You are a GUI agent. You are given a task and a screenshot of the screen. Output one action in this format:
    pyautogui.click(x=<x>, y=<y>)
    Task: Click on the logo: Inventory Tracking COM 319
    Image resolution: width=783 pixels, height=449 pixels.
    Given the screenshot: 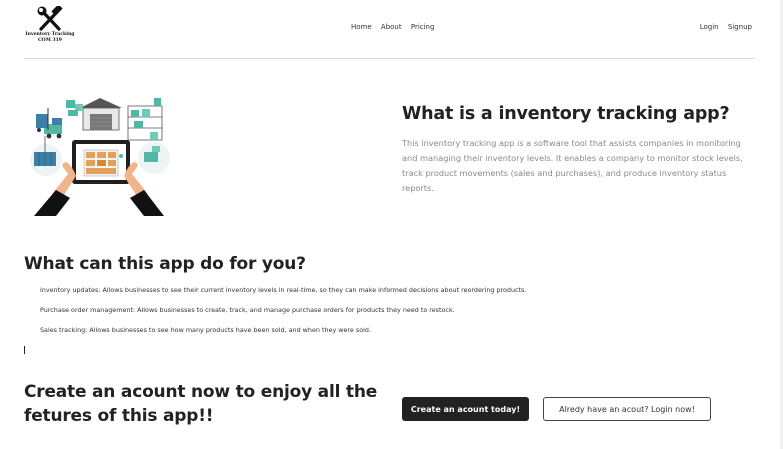 What is the action you would take?
    pyautogui.click(x=50, y=25)
    